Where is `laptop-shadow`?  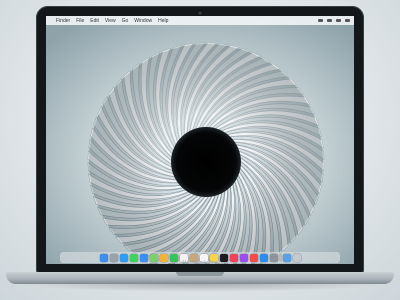 laptop-shadow is located at coordinates (200, 288).